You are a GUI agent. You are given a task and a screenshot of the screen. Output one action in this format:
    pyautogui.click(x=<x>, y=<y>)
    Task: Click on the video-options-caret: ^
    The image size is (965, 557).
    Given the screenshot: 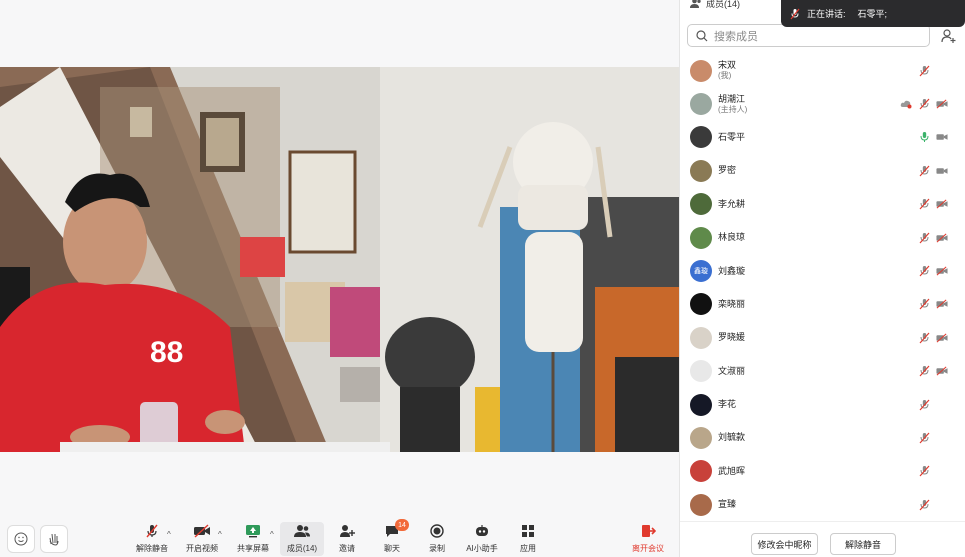 What is the action you would take?
    pyautogui.click(x=220, y=534)
    